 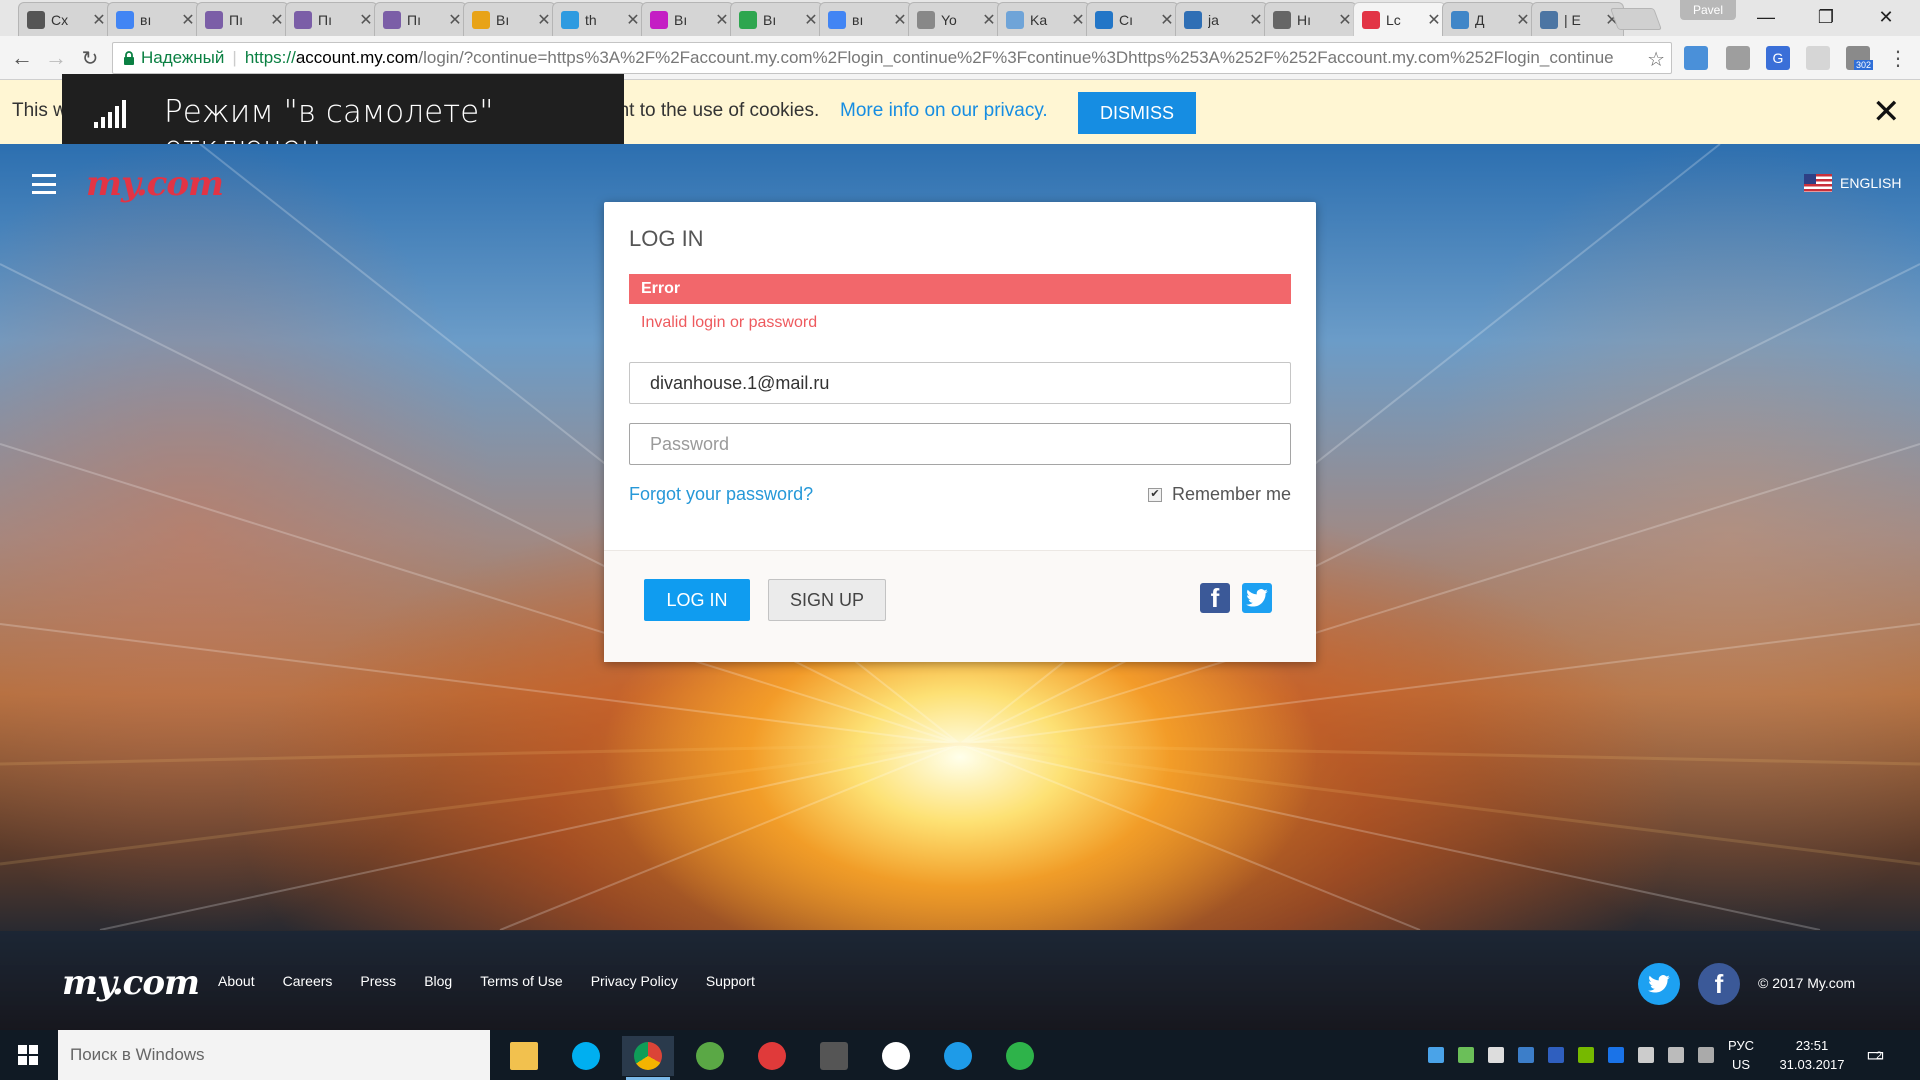 What do you see at coordinates (308, 981) in the screenshot?
I see `footer-link-careers: Careers` at bounding box center [308, 981].